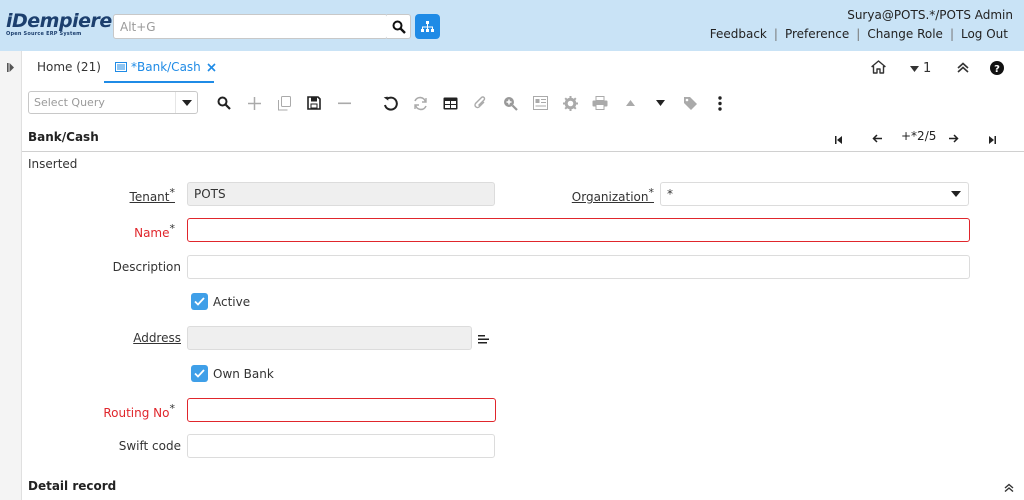 The height and width of the screenshot is (500, 1024). What do you see at coordinates (211, 67) in the screenshot?
I see `close-tab-icon` at bounding box center [211, 67].